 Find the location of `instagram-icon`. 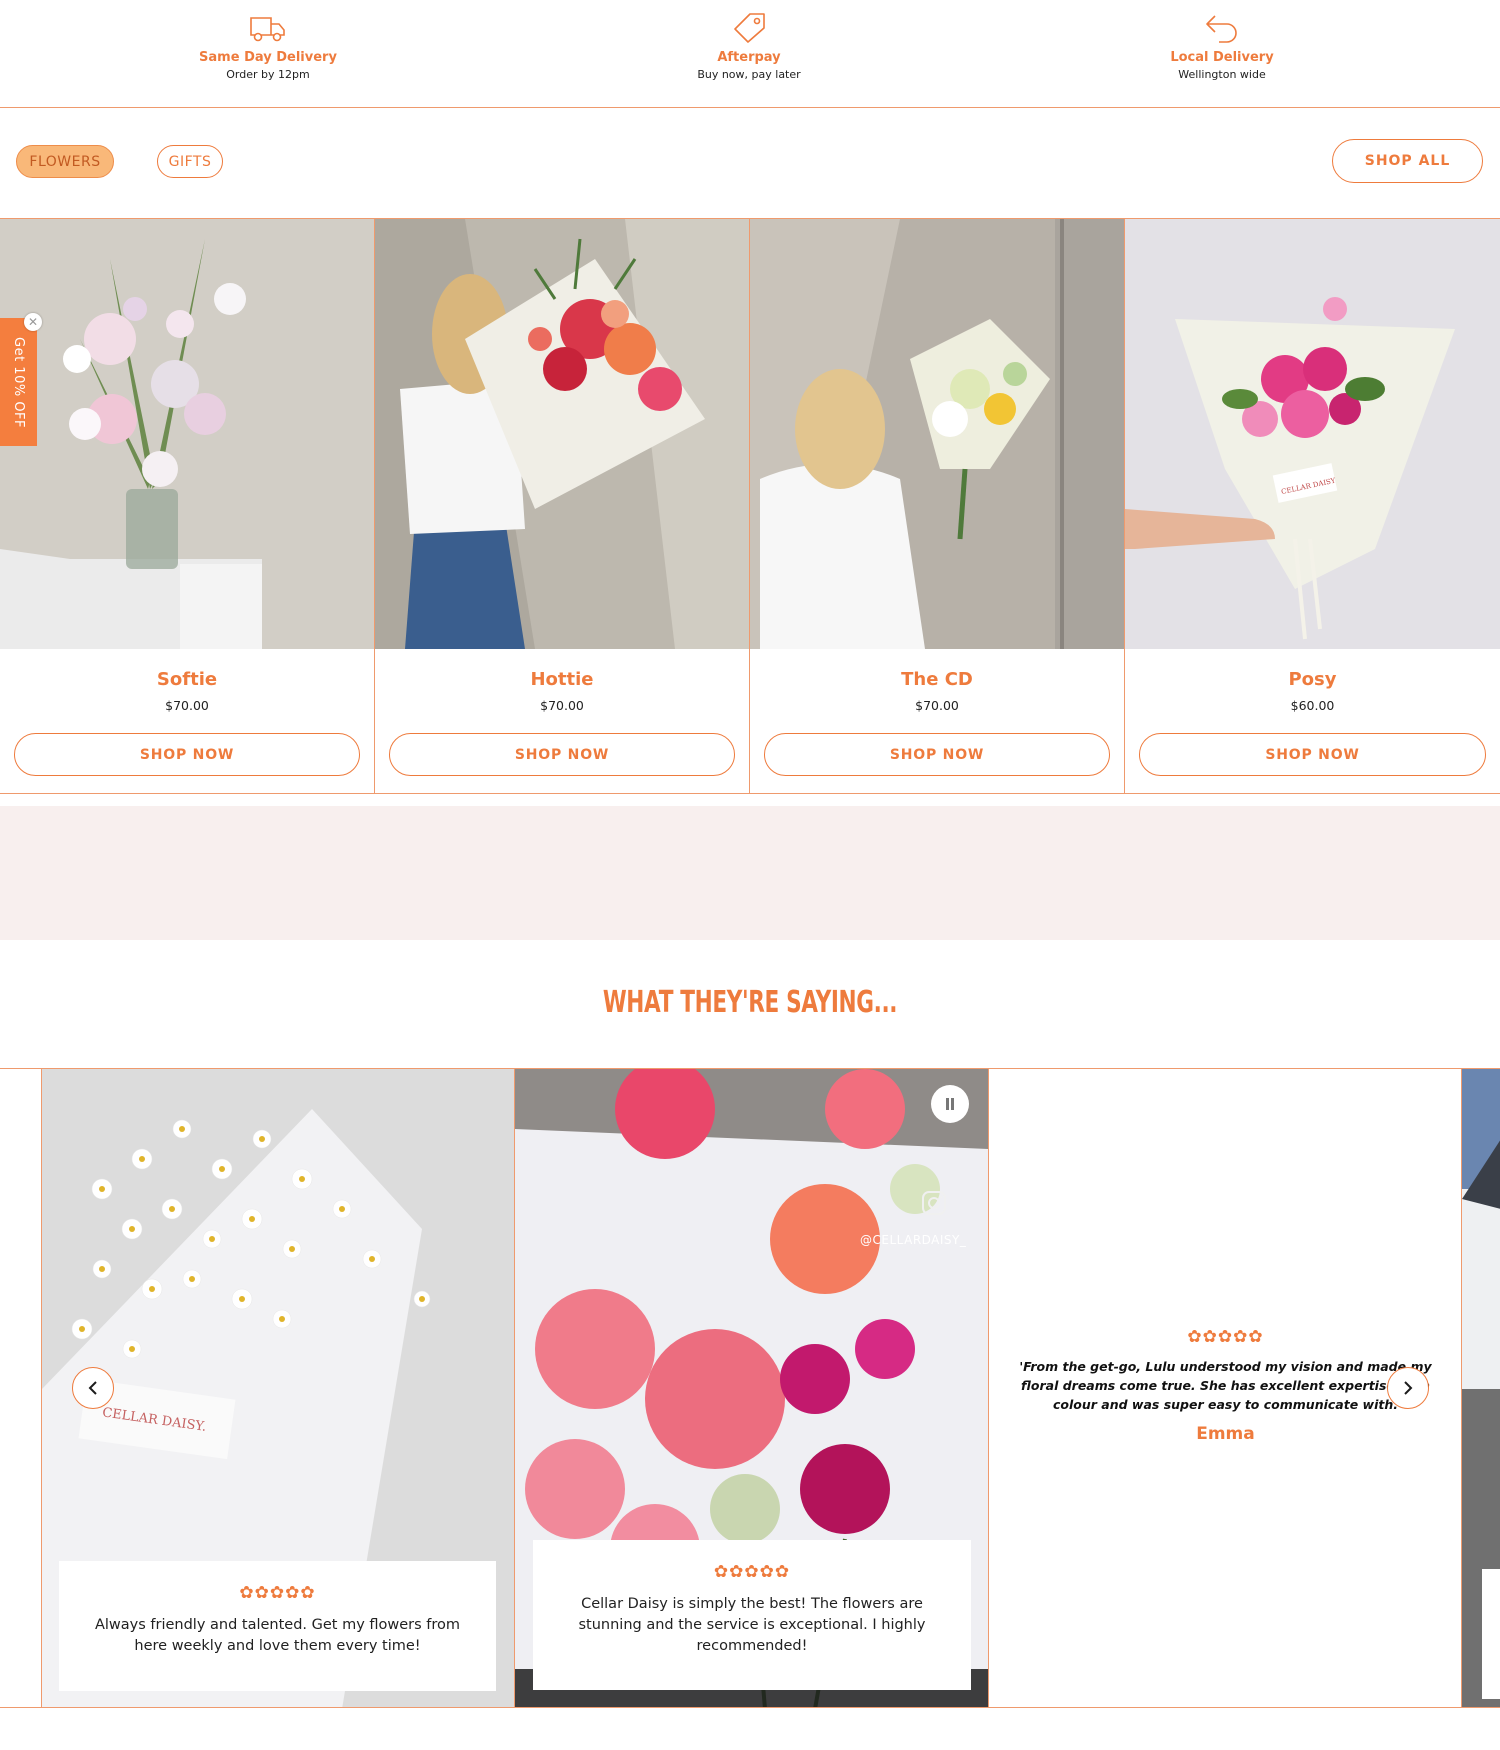

instagram-icon is located at coordinates (934, 1205).